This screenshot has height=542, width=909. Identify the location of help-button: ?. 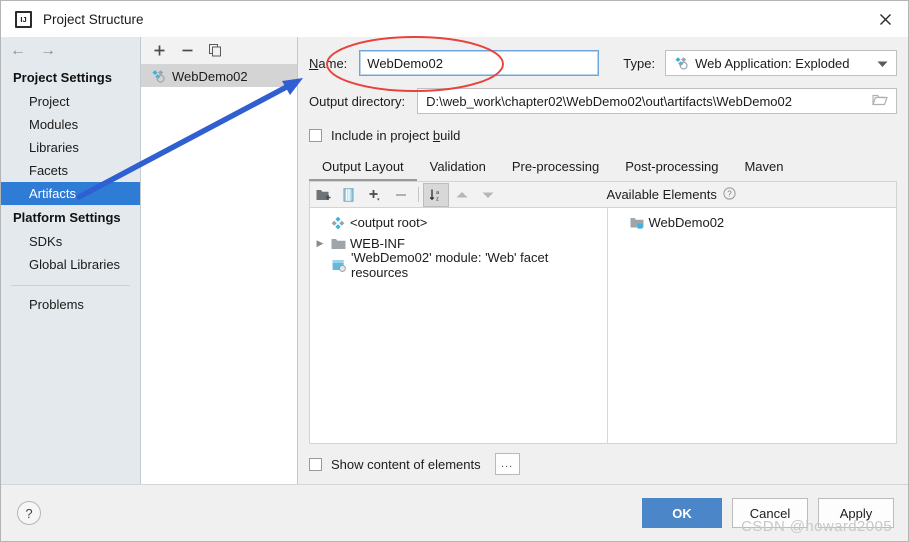
(29, 513).